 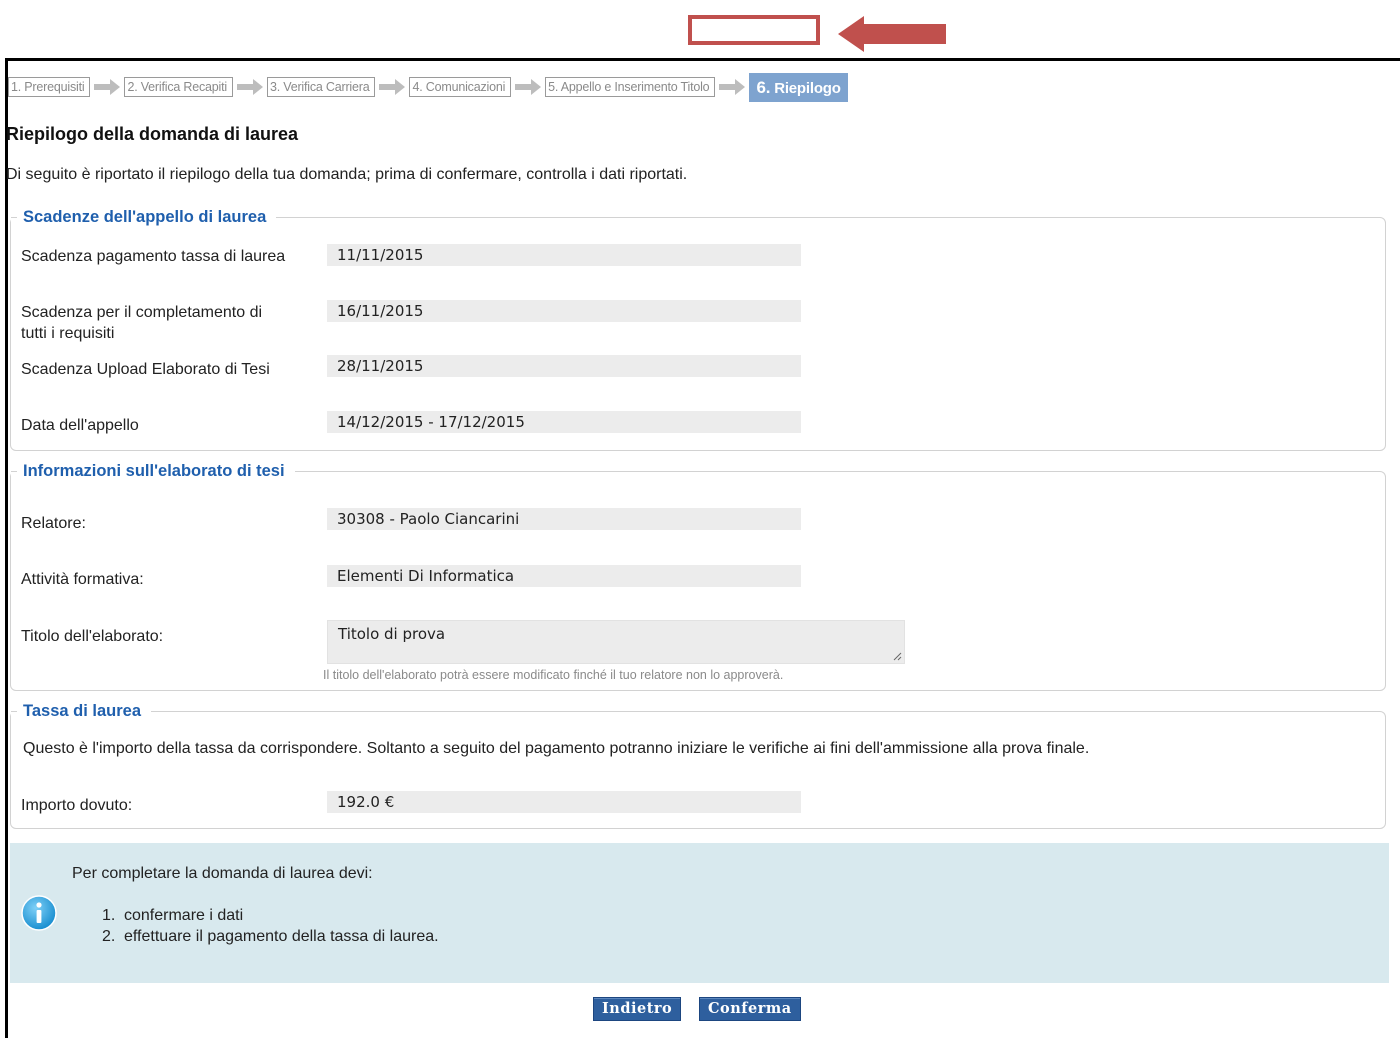 What do you see at coordinates (145, 369) in the screenshot?
I see `field-label: Scadenza Upload Elaborato di Tesi` at bounding box center [145, 369].